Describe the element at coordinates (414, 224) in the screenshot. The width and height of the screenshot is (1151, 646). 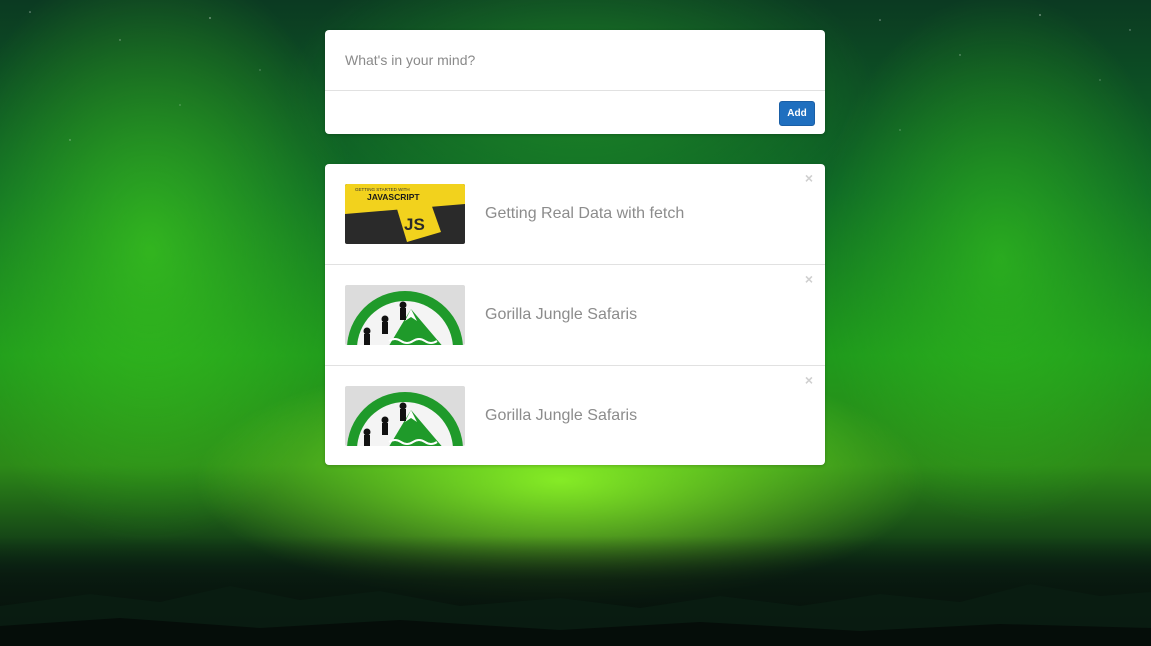
I see `thumb-badge: JS` at that location.